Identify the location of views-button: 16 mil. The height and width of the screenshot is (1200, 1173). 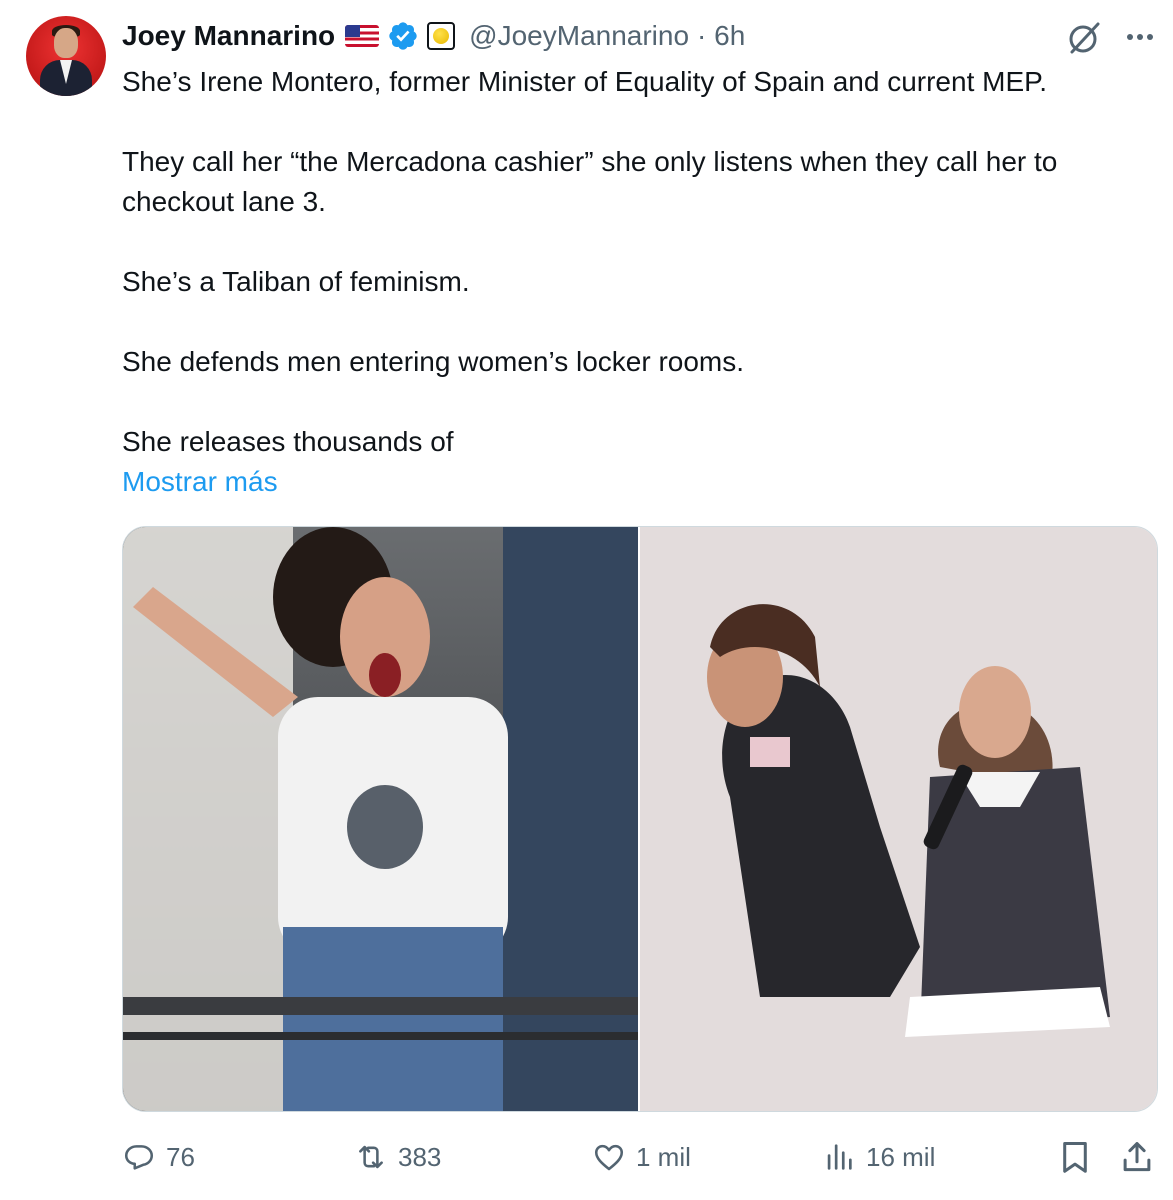
(878, 1157).